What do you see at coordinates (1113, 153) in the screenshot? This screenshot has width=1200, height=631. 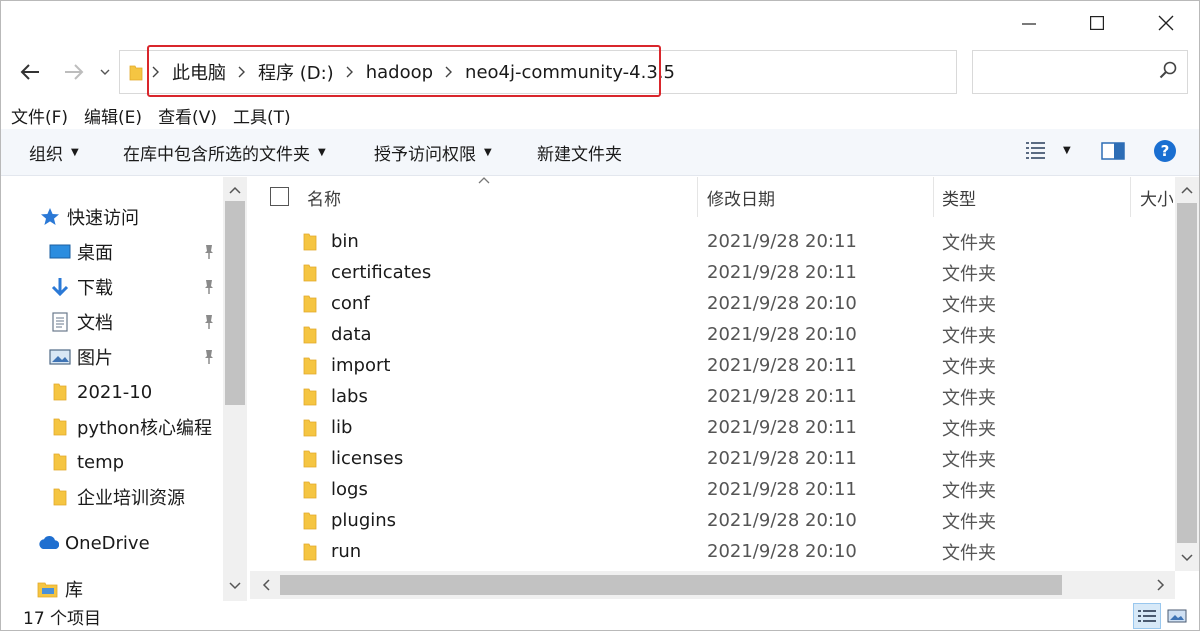 I see `preview-pane-button` at bounding box center [1113, 153].